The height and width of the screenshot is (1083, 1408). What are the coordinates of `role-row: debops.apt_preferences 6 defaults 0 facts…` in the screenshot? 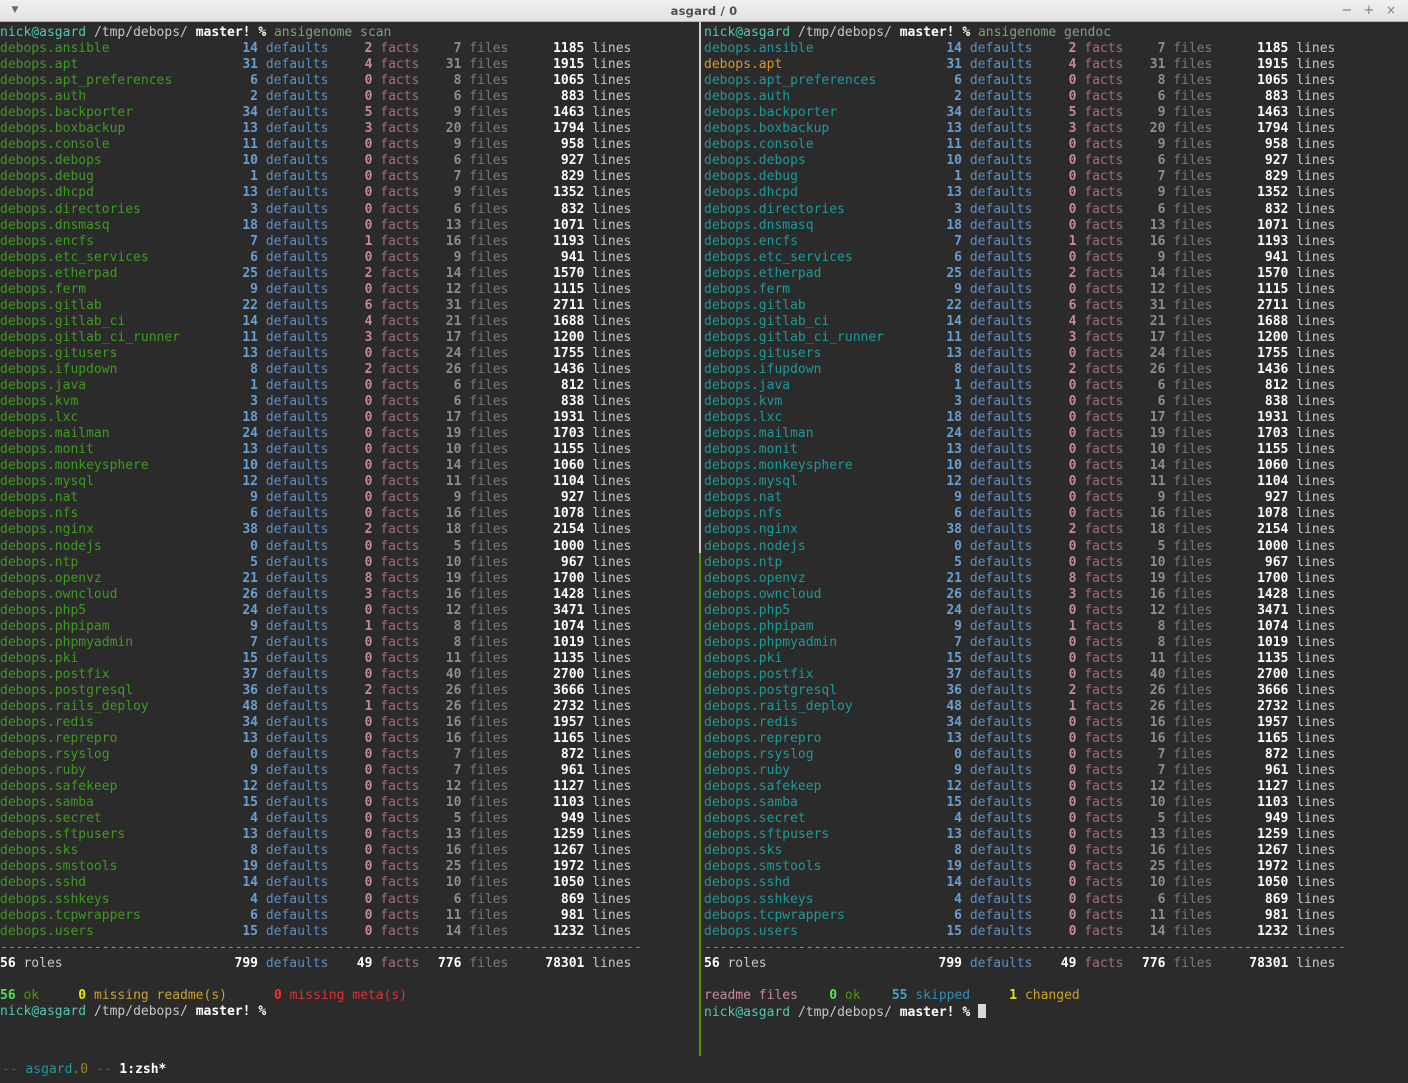 It's located at (1053, 81).